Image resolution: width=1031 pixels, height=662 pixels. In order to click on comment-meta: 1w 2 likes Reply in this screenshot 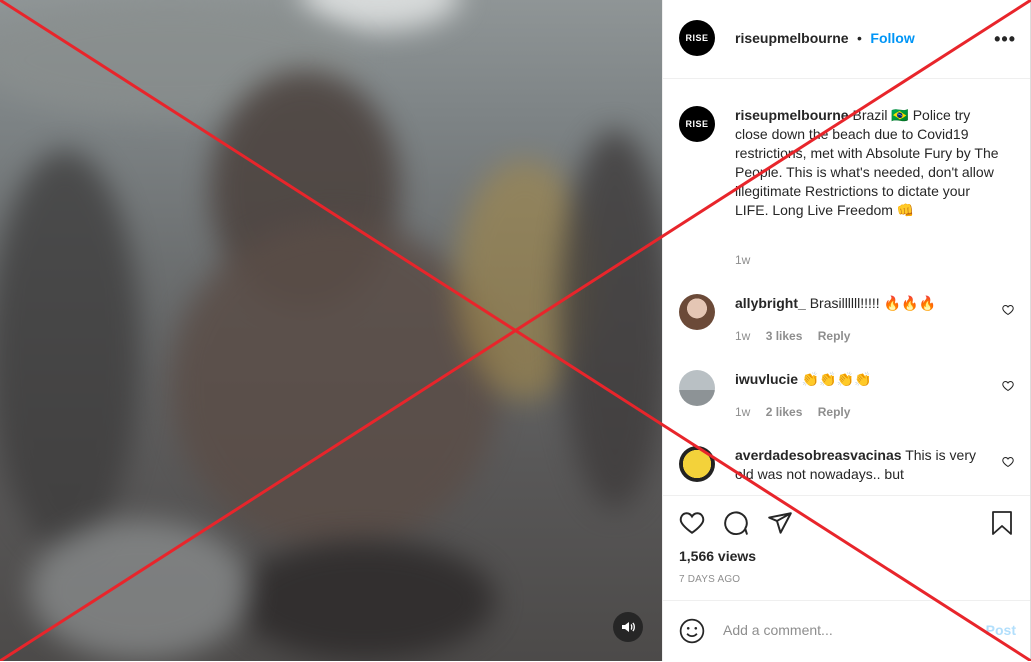, I will do `click(798, 412)`.